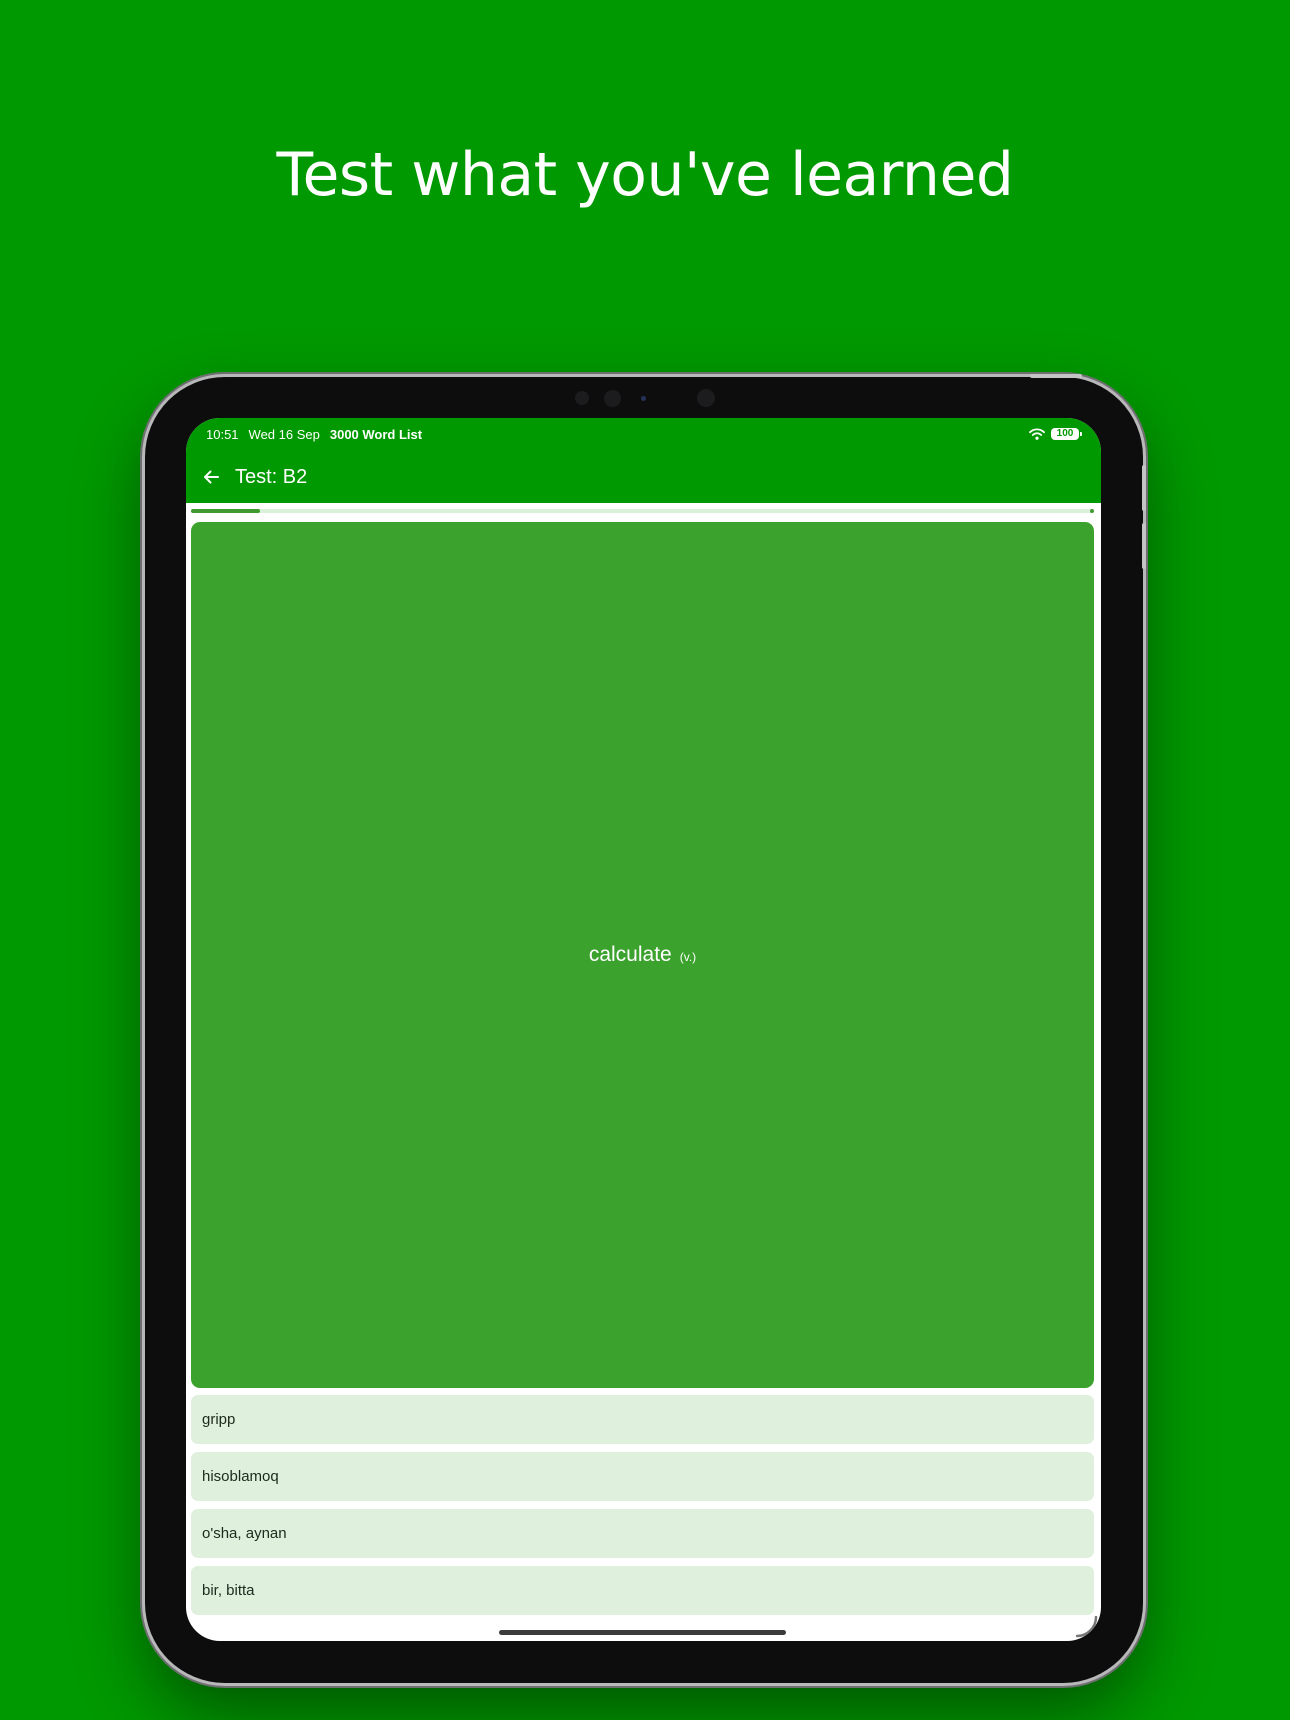 The image size is (1290, 1720). Describe the element at coordinates (1092, 511) in the screenshot. I see `progress-end-dot` at that location.